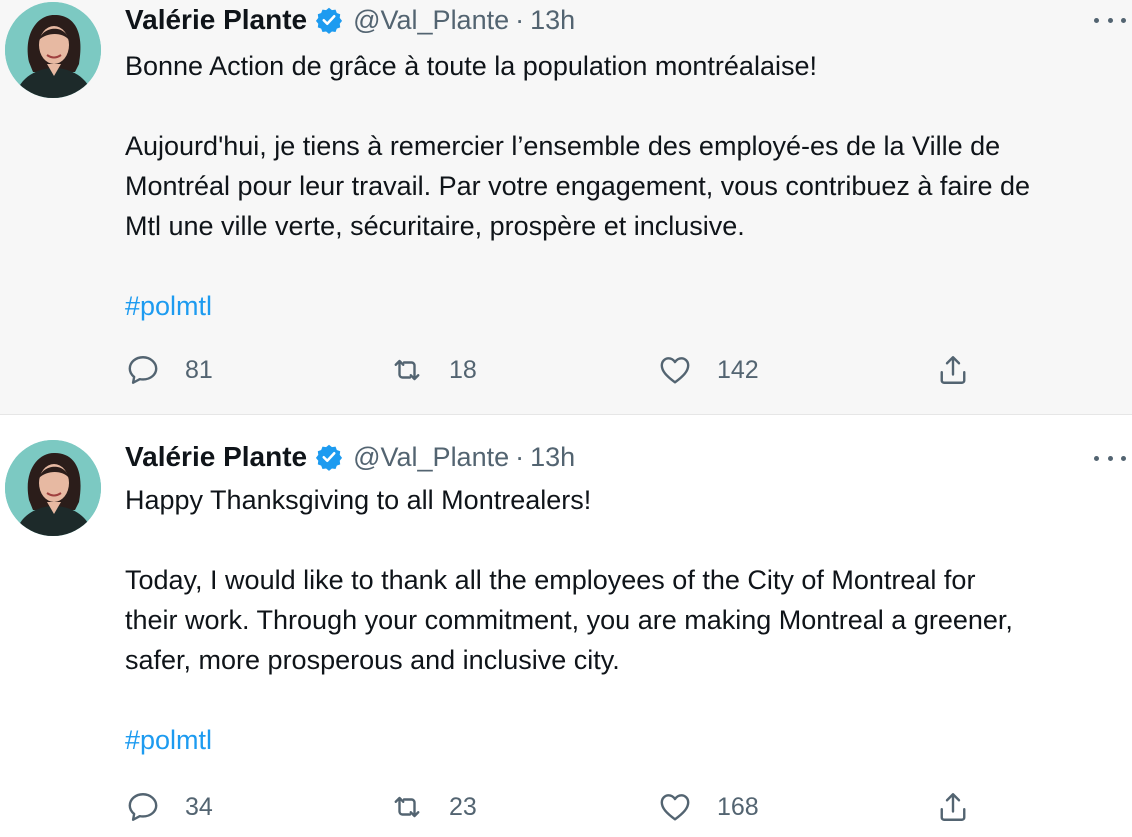 Image resolution: width=1132 pixels, height=837 pixels. I want to click on tweet-actions: 34 23 168, so click(575, 807).